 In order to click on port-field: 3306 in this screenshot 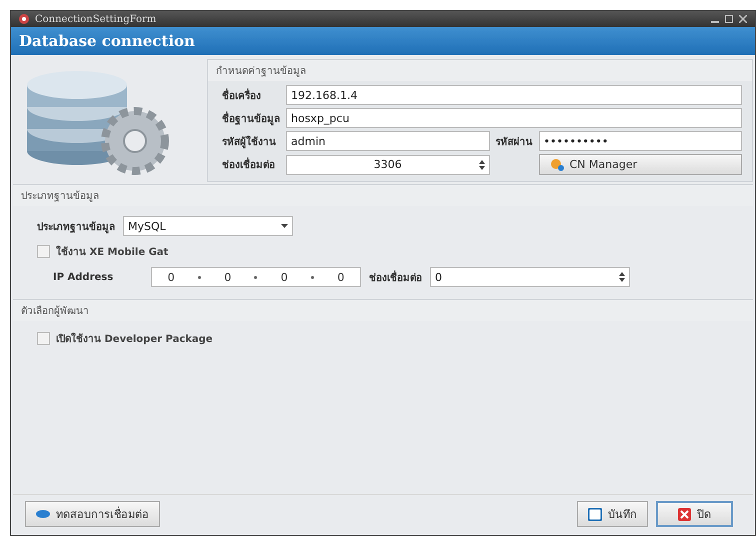, I will do `click(388, 164)`.